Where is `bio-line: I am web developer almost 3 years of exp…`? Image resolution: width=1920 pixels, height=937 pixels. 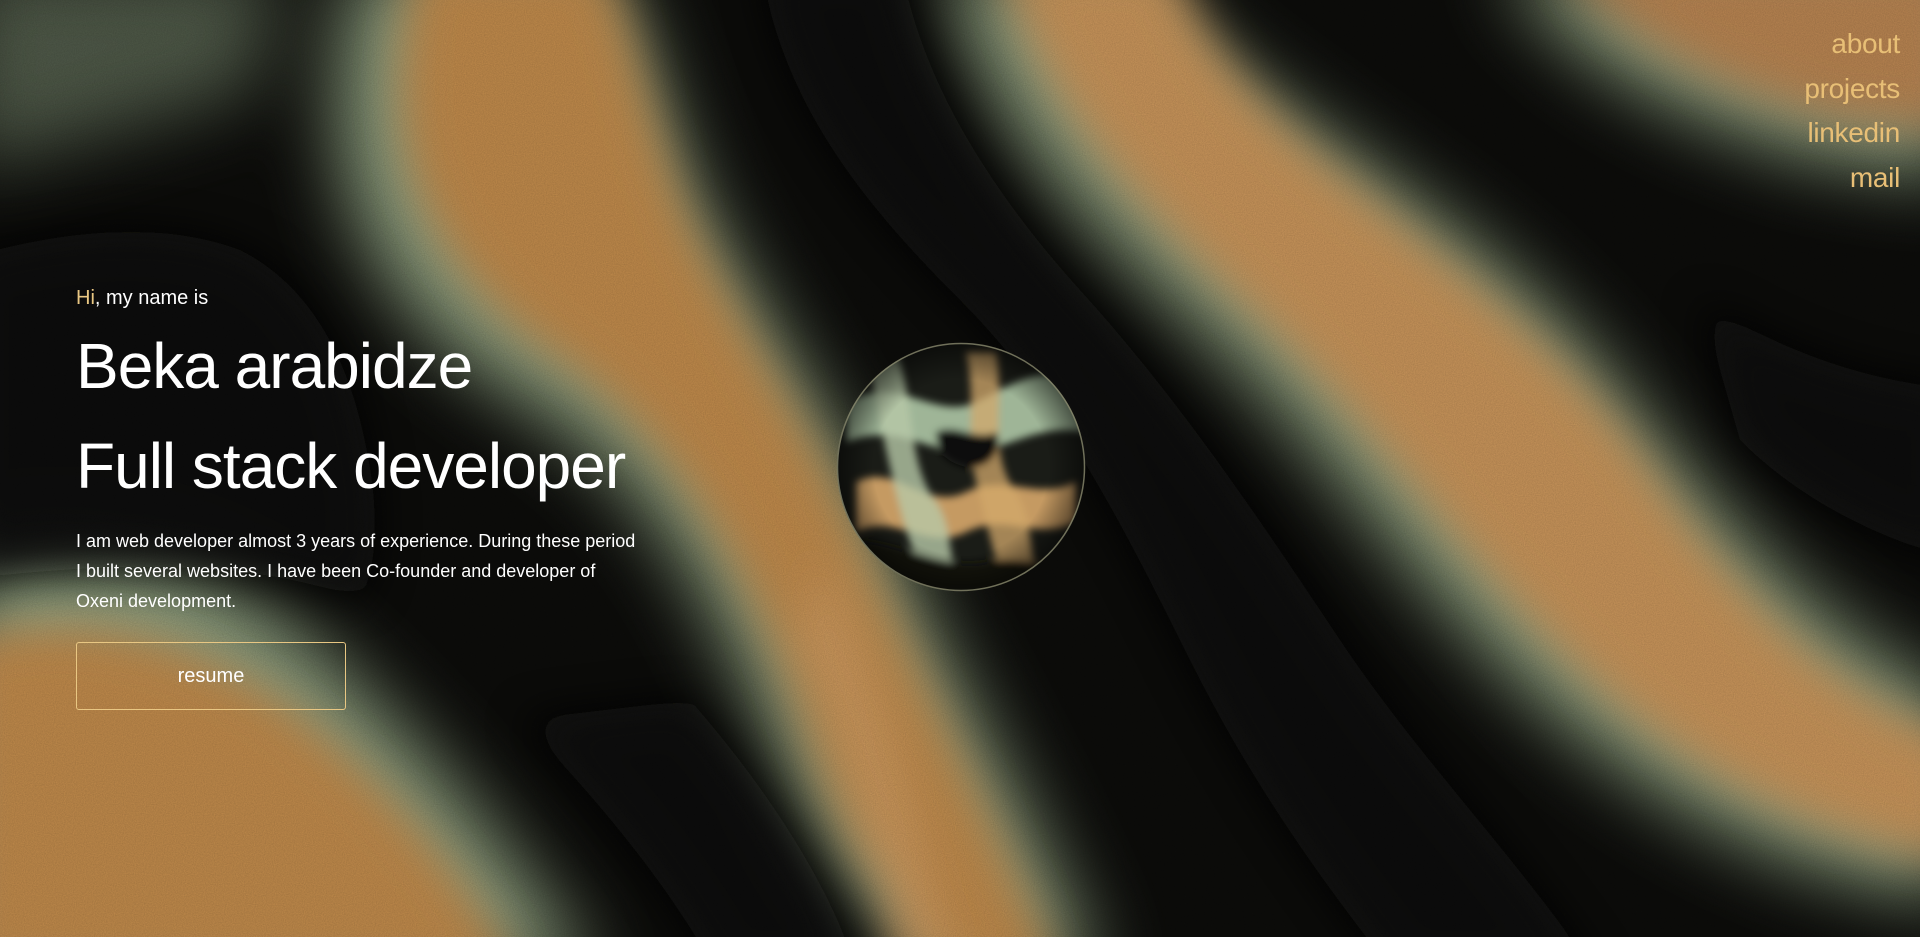
bio-line: I am web developer almost 3 years of exp… is located at coordinates (356, 541).